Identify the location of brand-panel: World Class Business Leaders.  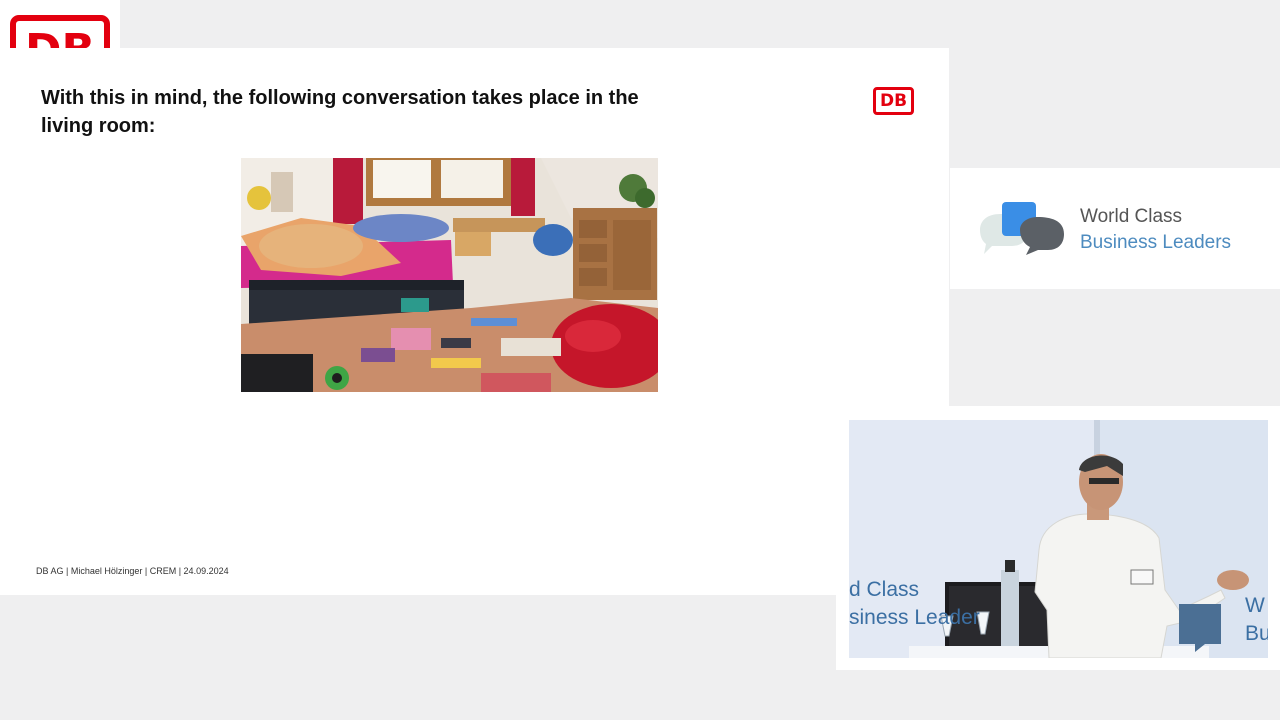
(1115, 228).